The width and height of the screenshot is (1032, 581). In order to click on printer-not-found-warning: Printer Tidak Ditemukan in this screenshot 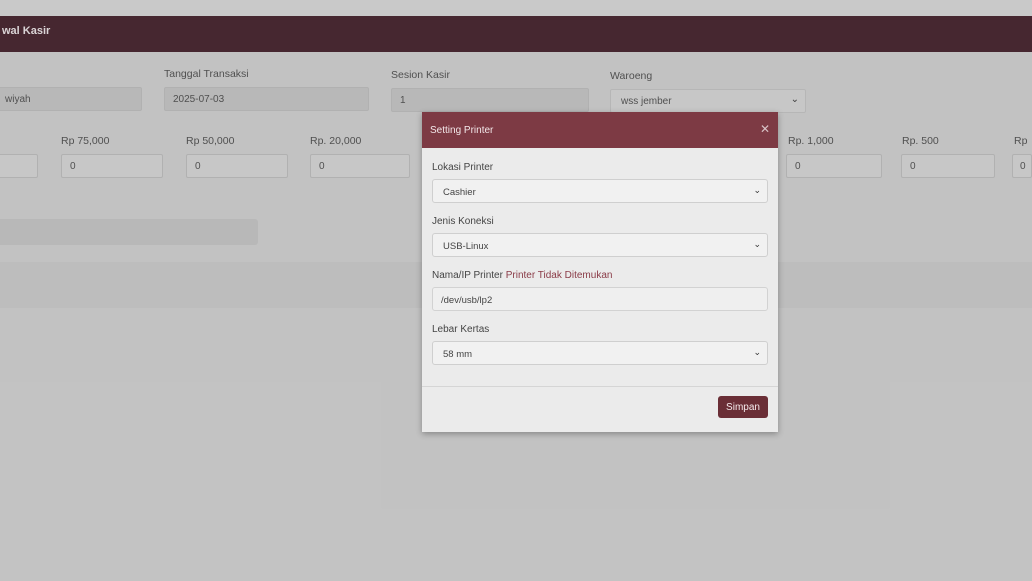, I will do `click(559, 275)`.